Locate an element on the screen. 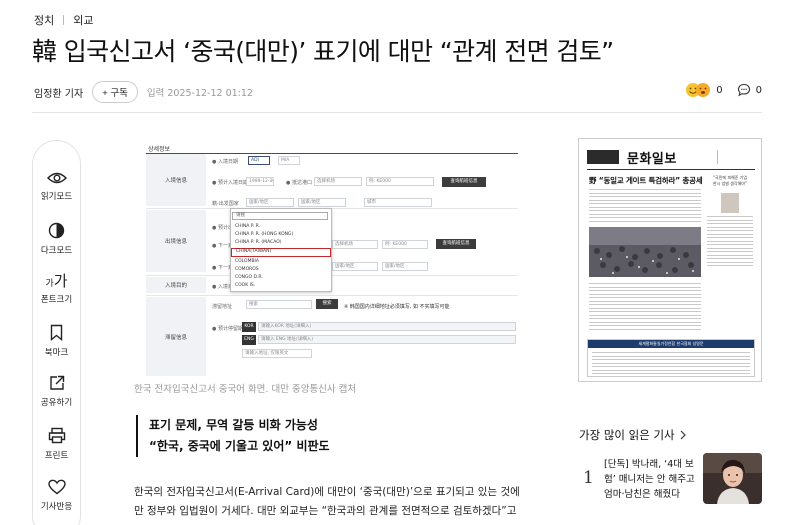 The image size is (800, 525). tool-label: 프린트 is located at coordinates (56, 456).